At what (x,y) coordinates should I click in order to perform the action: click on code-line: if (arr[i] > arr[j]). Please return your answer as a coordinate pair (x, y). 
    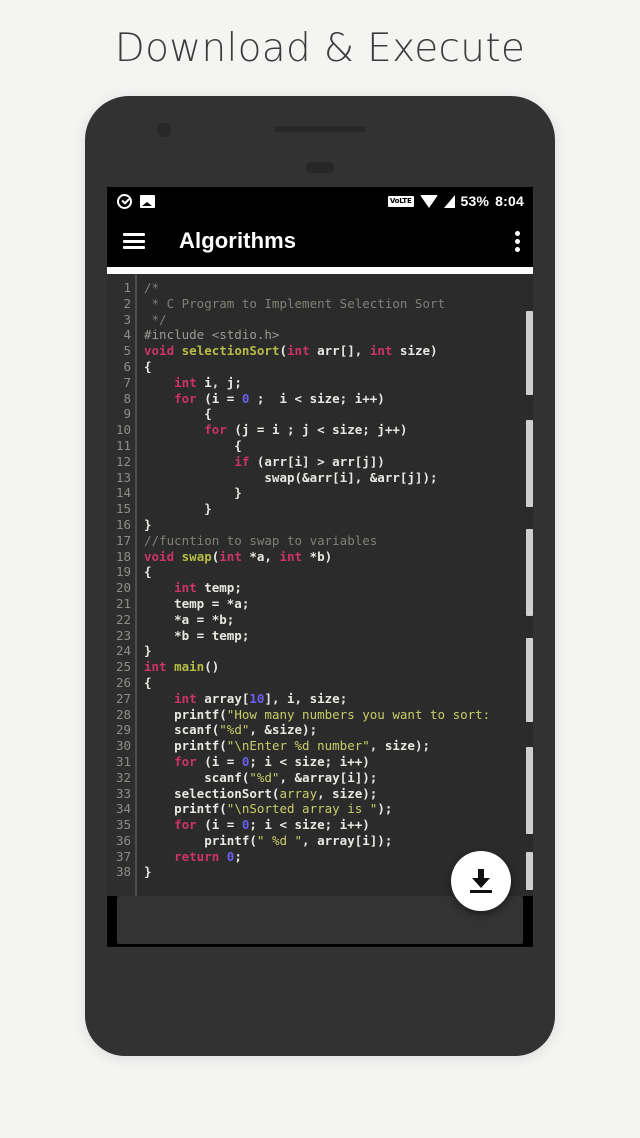
    Looking at the image, I should click on (338, 462).